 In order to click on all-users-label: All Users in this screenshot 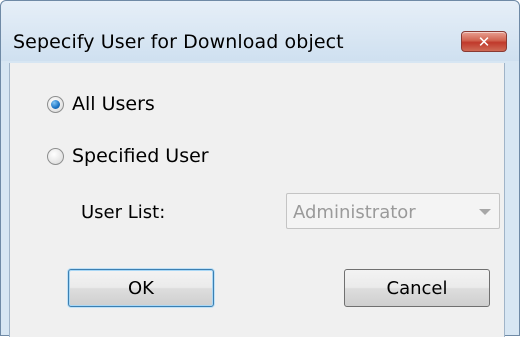, I will do `click(113, 104)`.